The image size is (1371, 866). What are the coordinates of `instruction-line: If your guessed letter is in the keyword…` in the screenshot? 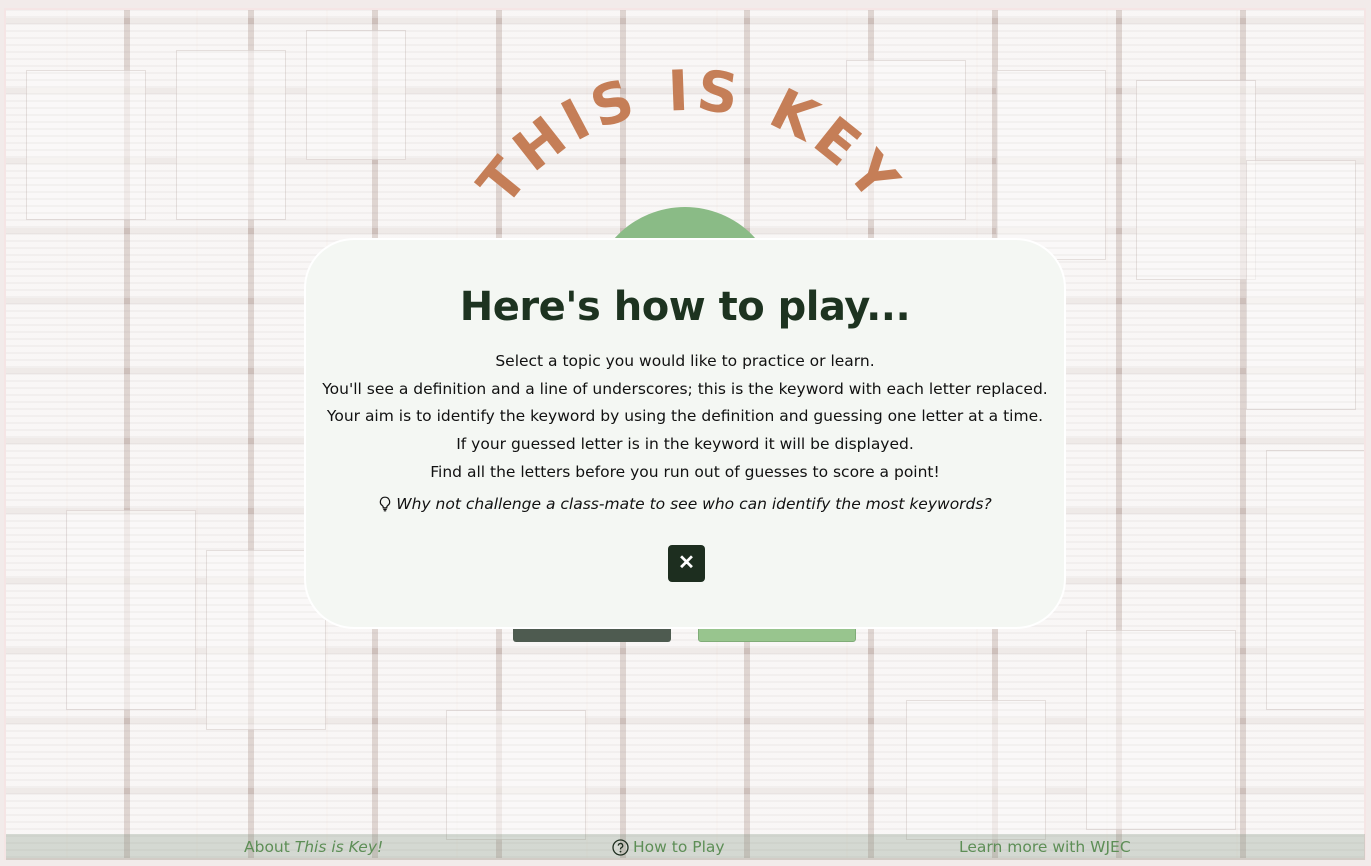 It's located at (685, 444).